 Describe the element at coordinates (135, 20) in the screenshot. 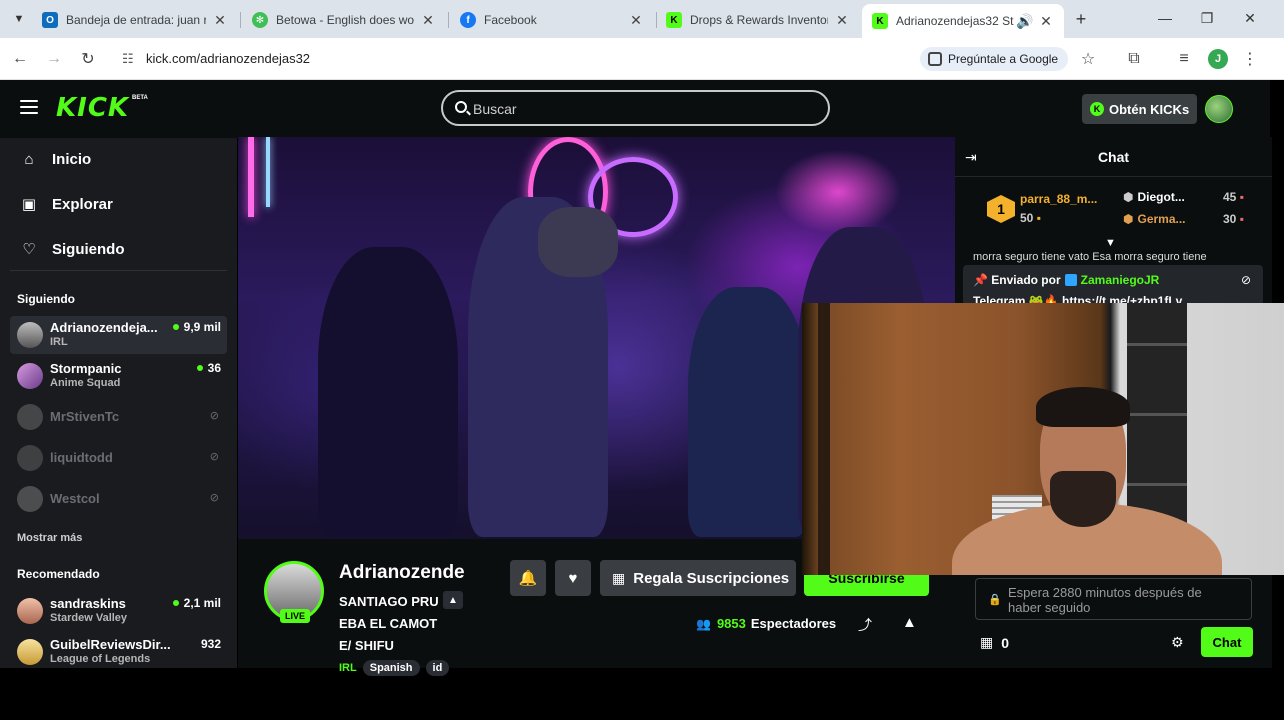

I see `tab-outlook: O Bandeja de entrada: juan rojas ✕` at that location.